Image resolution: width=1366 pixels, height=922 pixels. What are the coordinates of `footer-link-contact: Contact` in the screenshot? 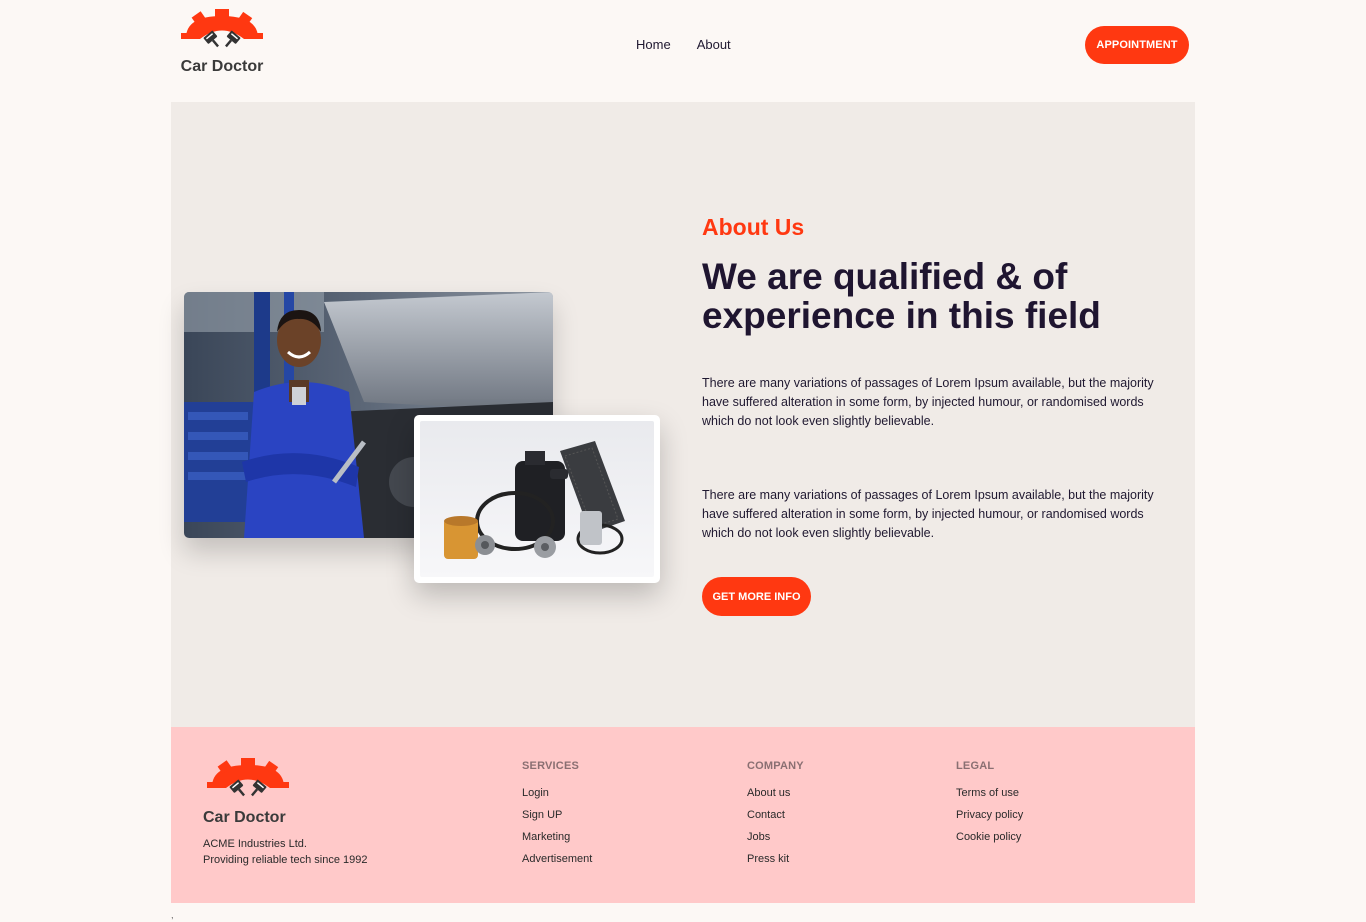 It's located at (775, 819).